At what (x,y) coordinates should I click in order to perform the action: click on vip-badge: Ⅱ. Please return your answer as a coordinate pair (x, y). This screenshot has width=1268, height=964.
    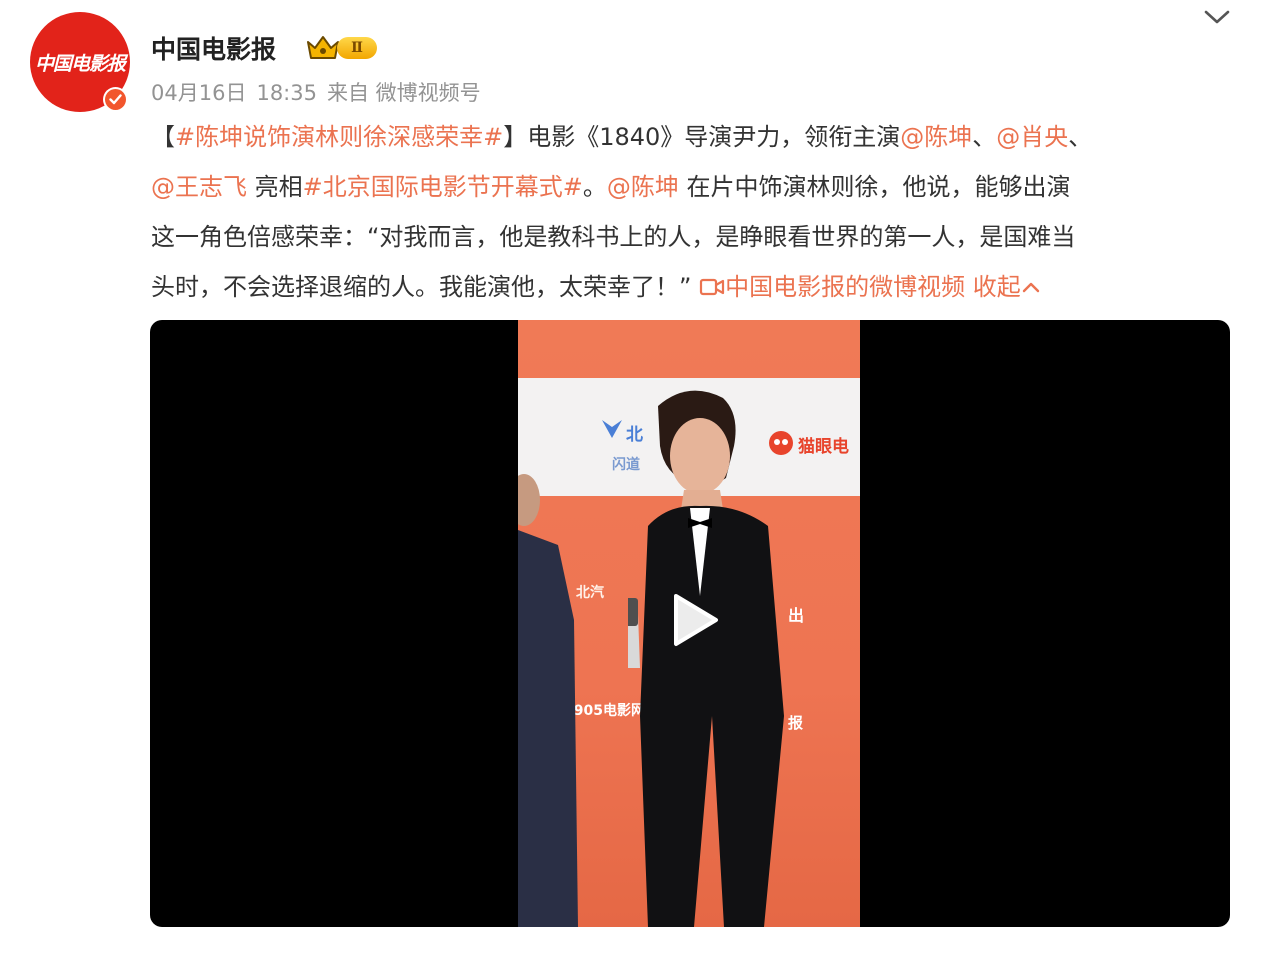
    Looking at the image, I should click on (341, 48).